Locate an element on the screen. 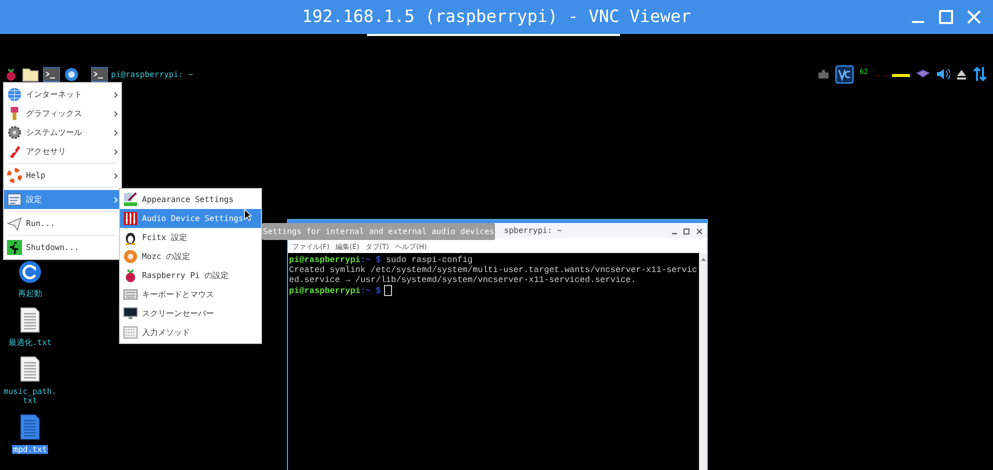 The width and height of the screenshot is (993, 470). volume-icon is located at coordinates (943, 74).